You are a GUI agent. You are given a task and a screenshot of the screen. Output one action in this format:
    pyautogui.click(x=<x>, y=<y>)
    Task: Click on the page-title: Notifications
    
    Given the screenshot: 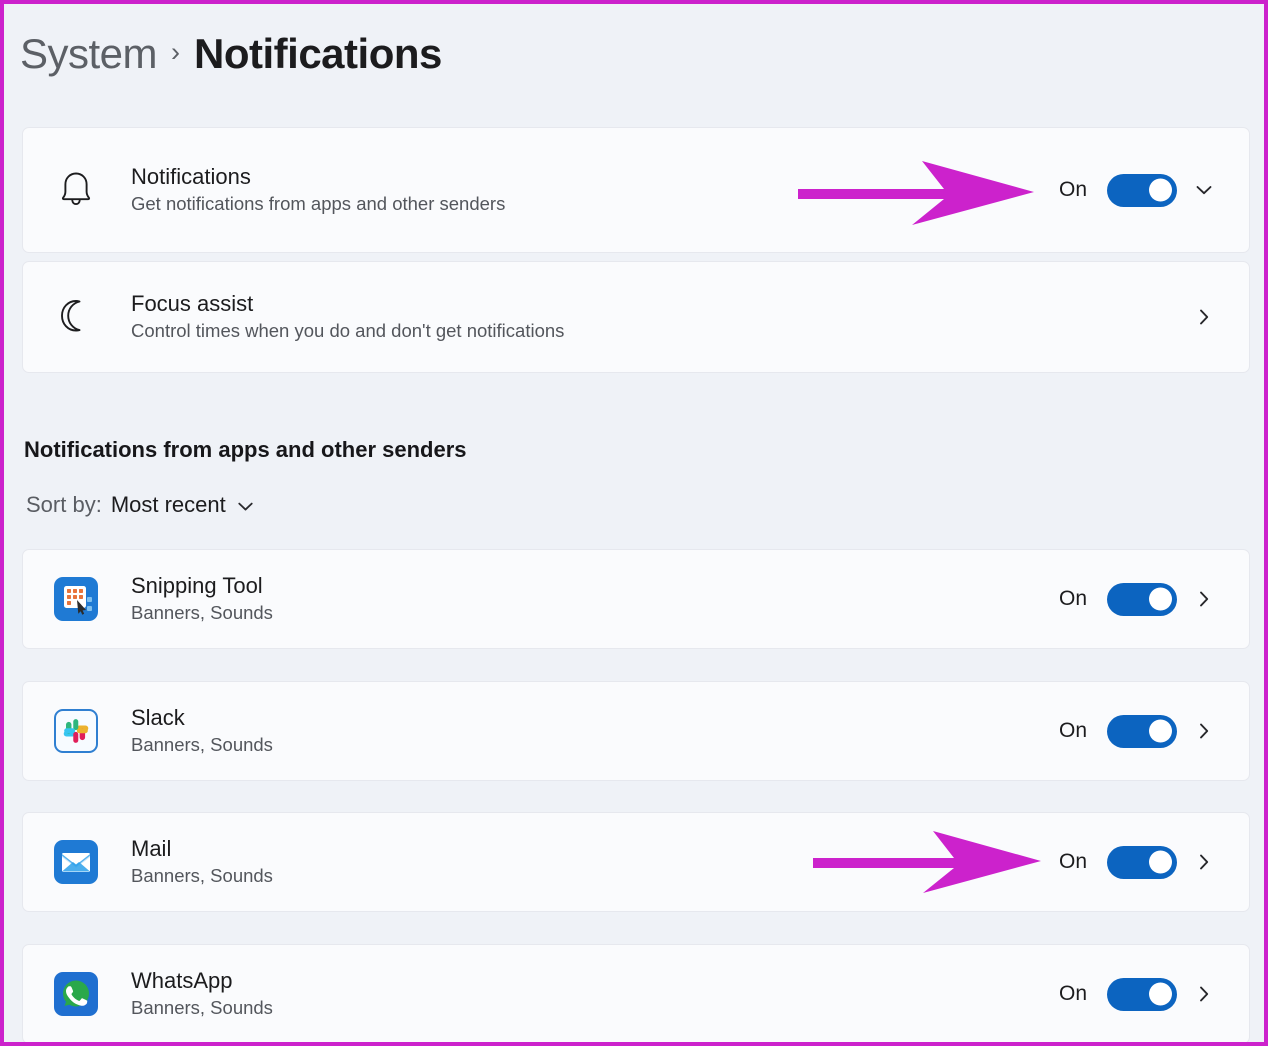 What is the action you would take?
    pyautogui.click(x=318, y=53)
    